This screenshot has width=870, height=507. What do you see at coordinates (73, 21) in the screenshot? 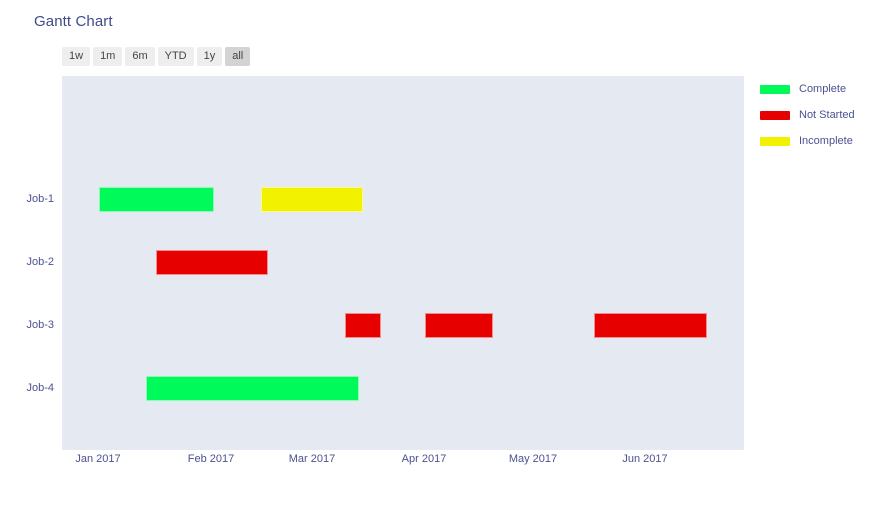
I see `page-title: Gantt Chart` at bounding box center [73, 21].